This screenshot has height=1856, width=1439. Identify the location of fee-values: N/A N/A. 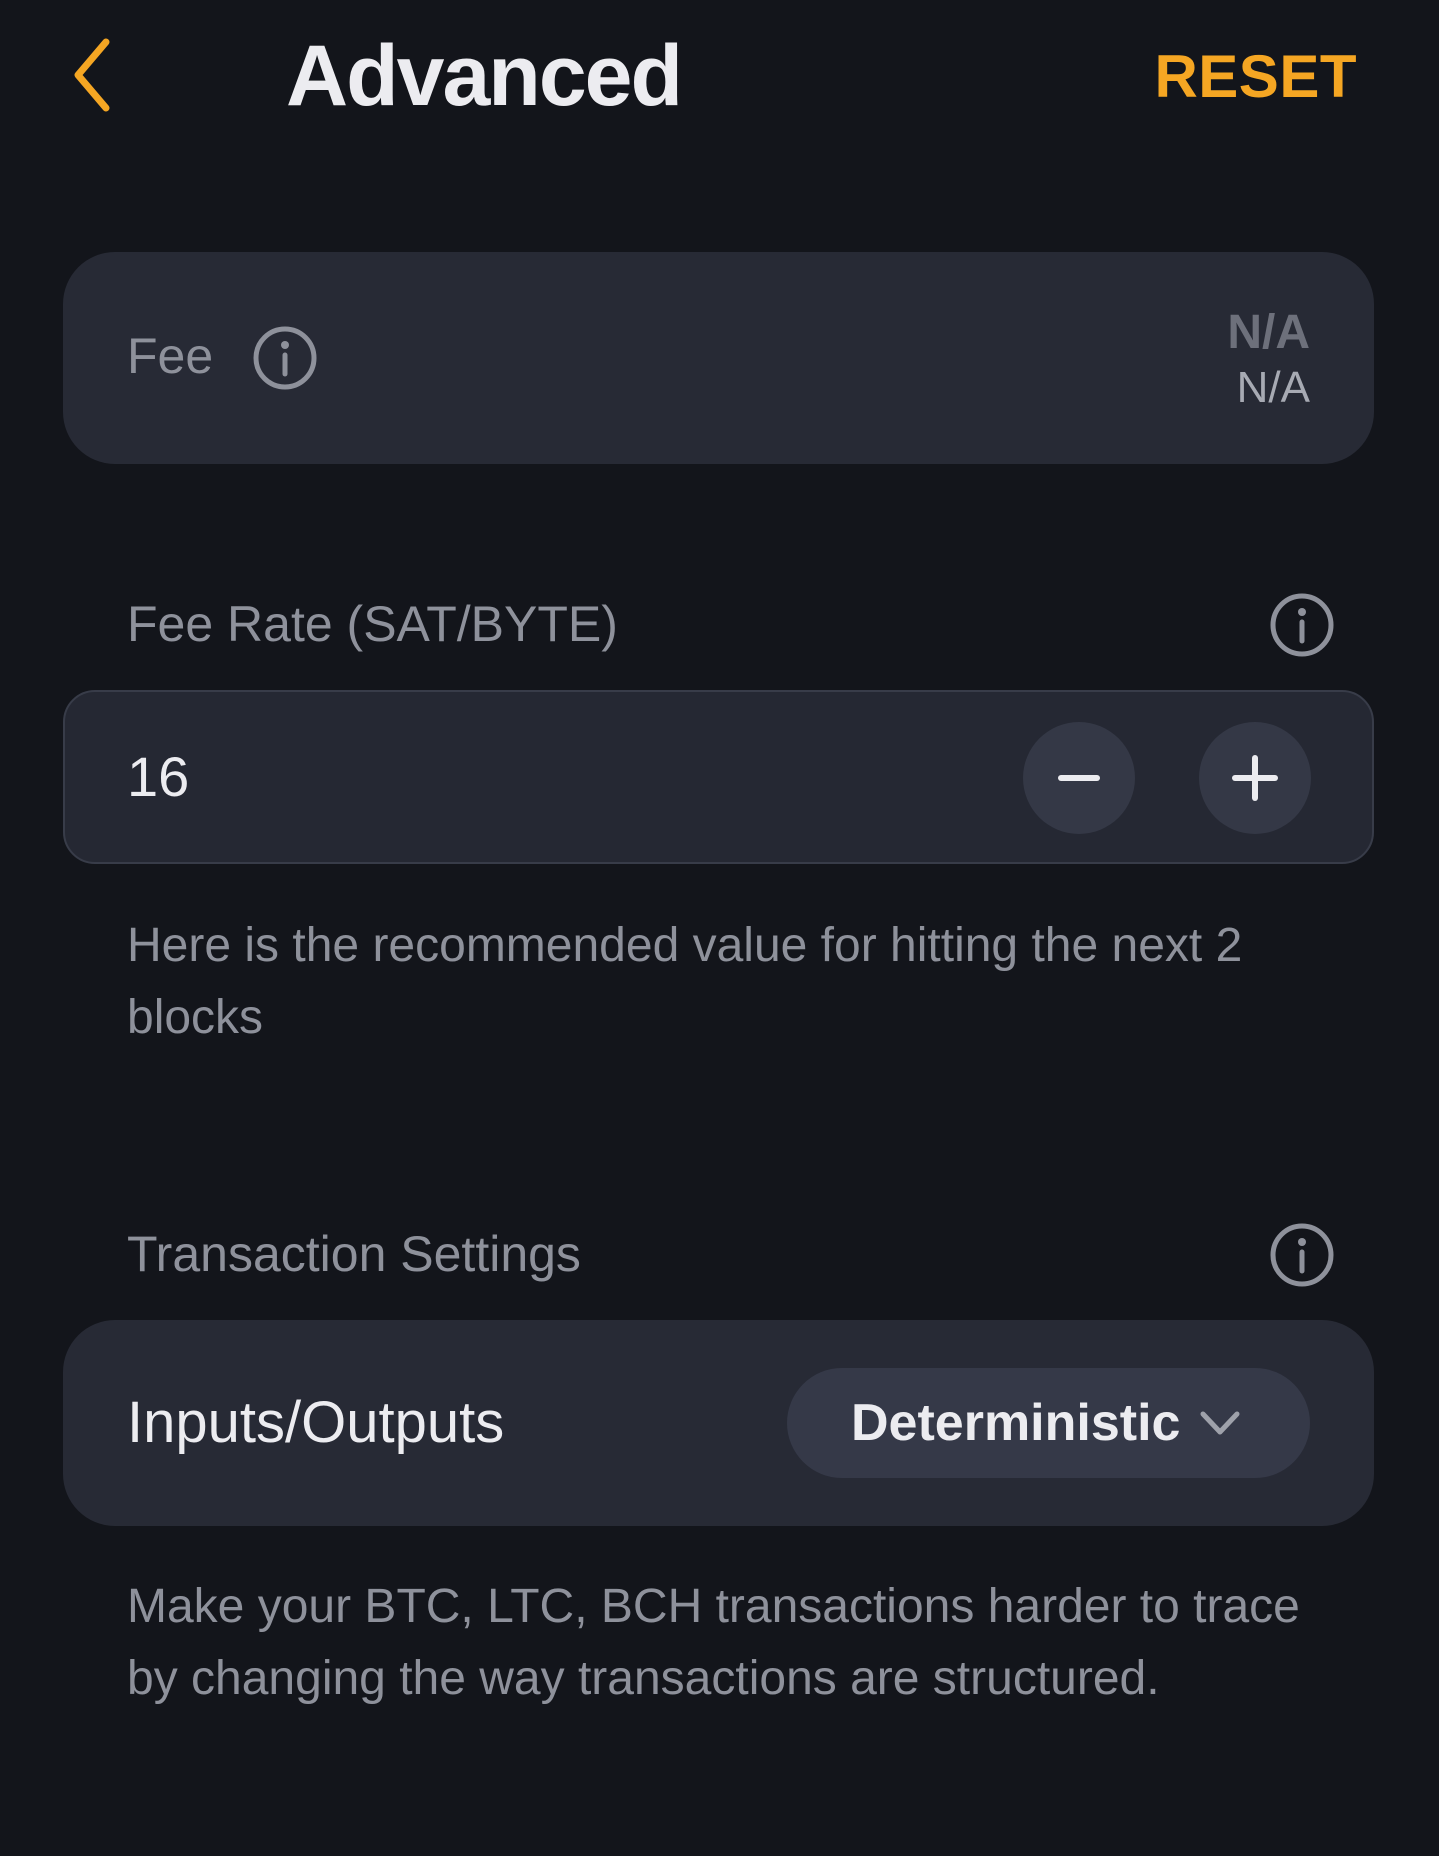
(1268, 359).